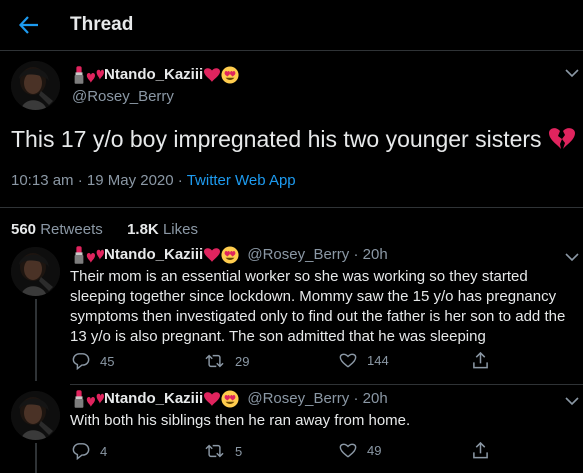 Image resolution: width=583 pixels, height=473 pixels. I want to click on page-title: Thread, so click(102, 24).